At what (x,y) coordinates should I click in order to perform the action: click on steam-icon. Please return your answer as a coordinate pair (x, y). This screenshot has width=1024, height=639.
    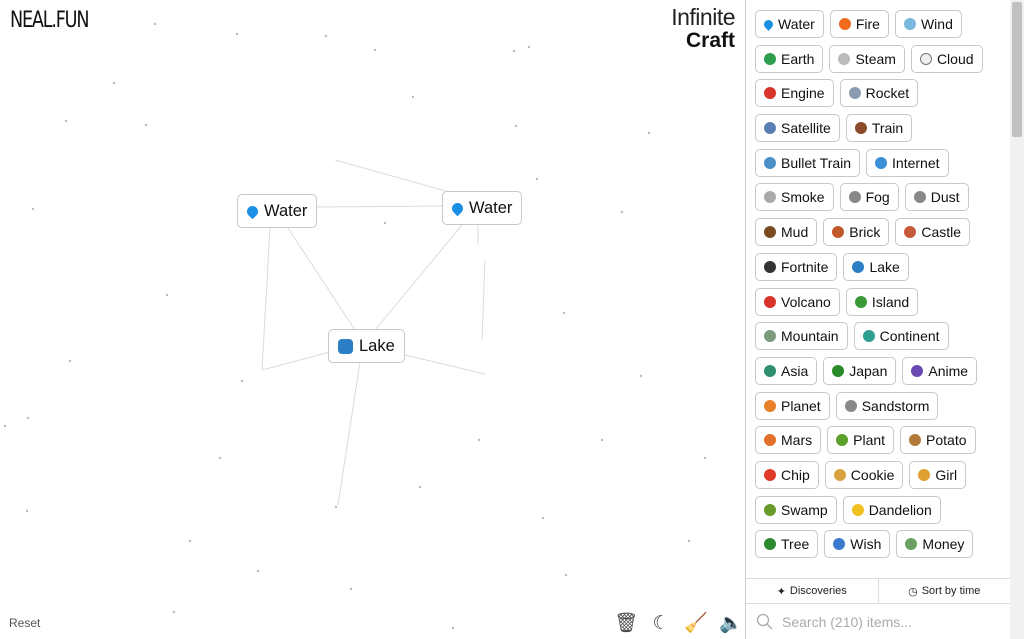
    Looking at the image, I should click on (844, 58).